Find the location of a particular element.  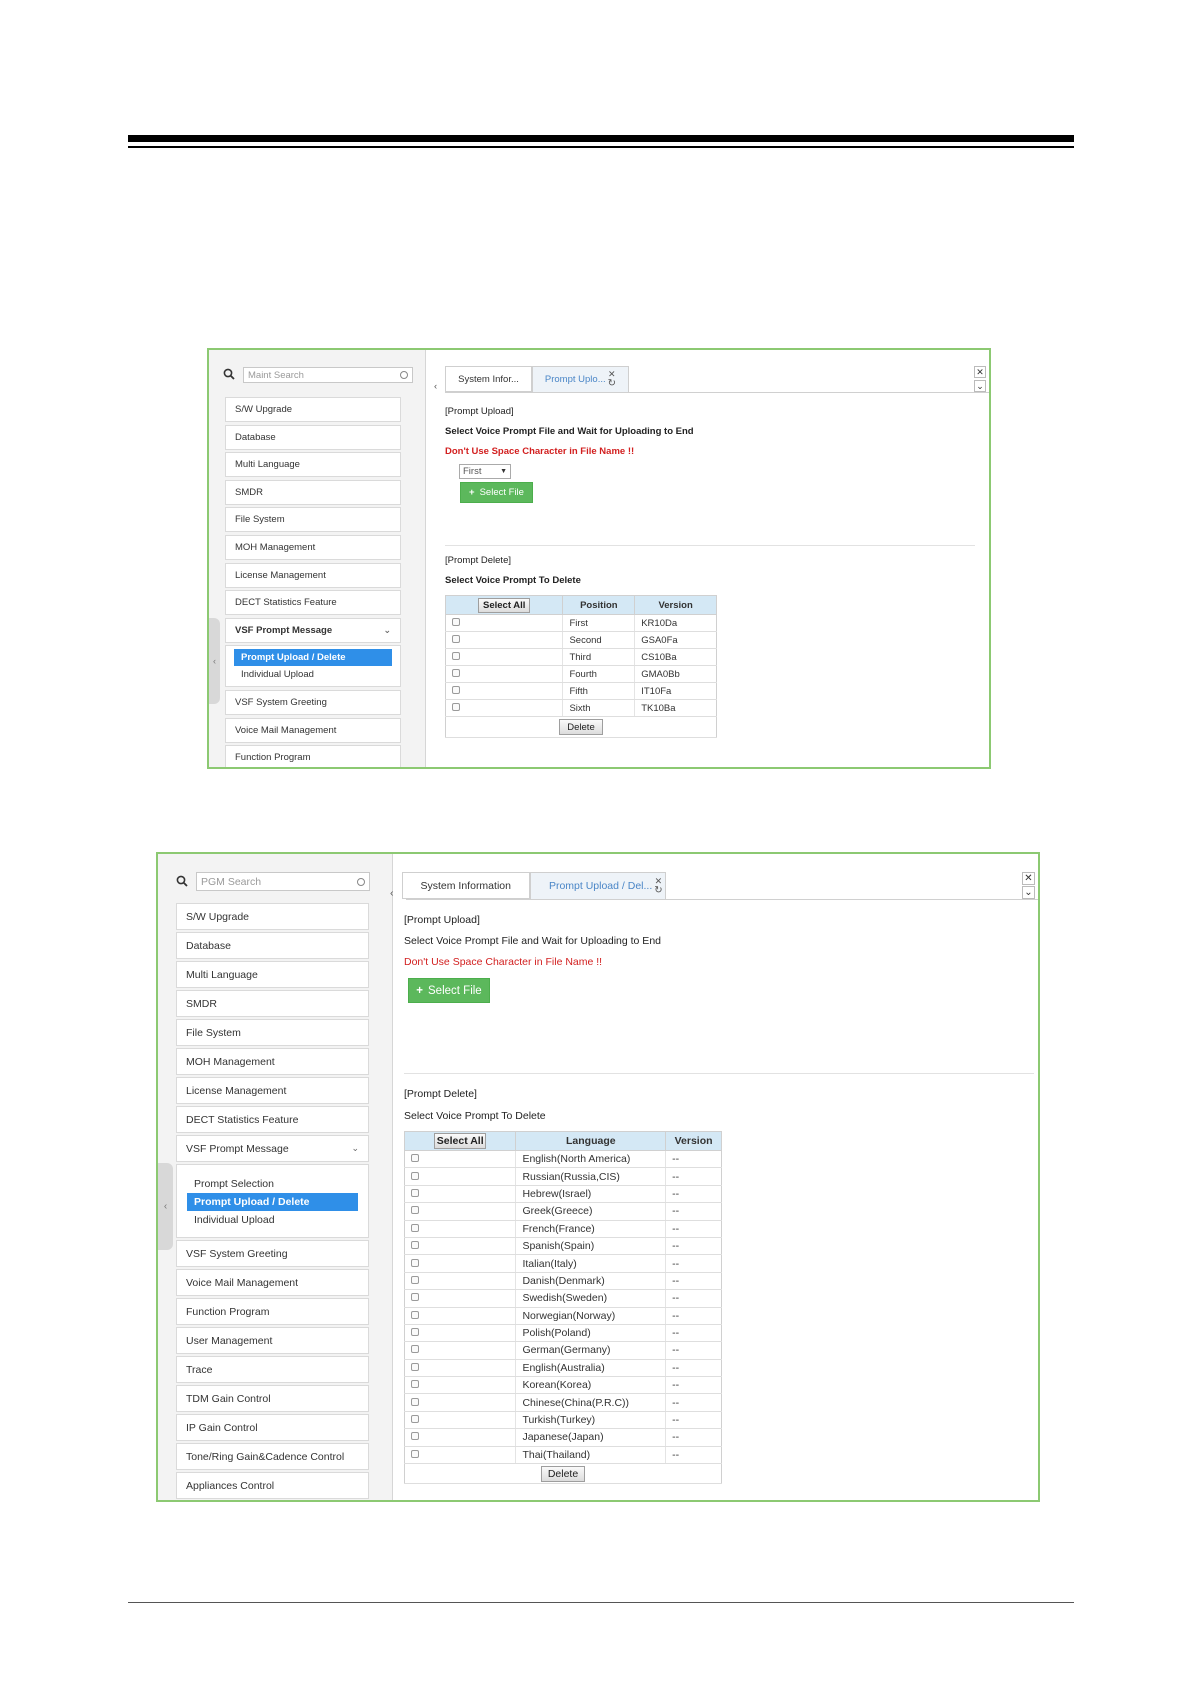

row-name: Swedish(Sweden) is located at coordinates (590, 1298).